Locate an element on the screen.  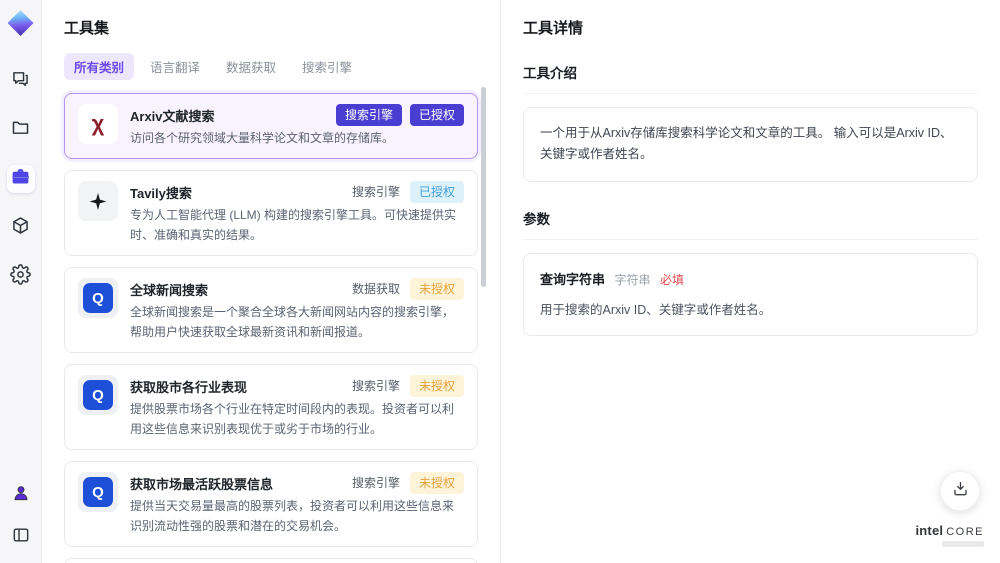
sidebar-item-files is located at coordinates (21, 130).